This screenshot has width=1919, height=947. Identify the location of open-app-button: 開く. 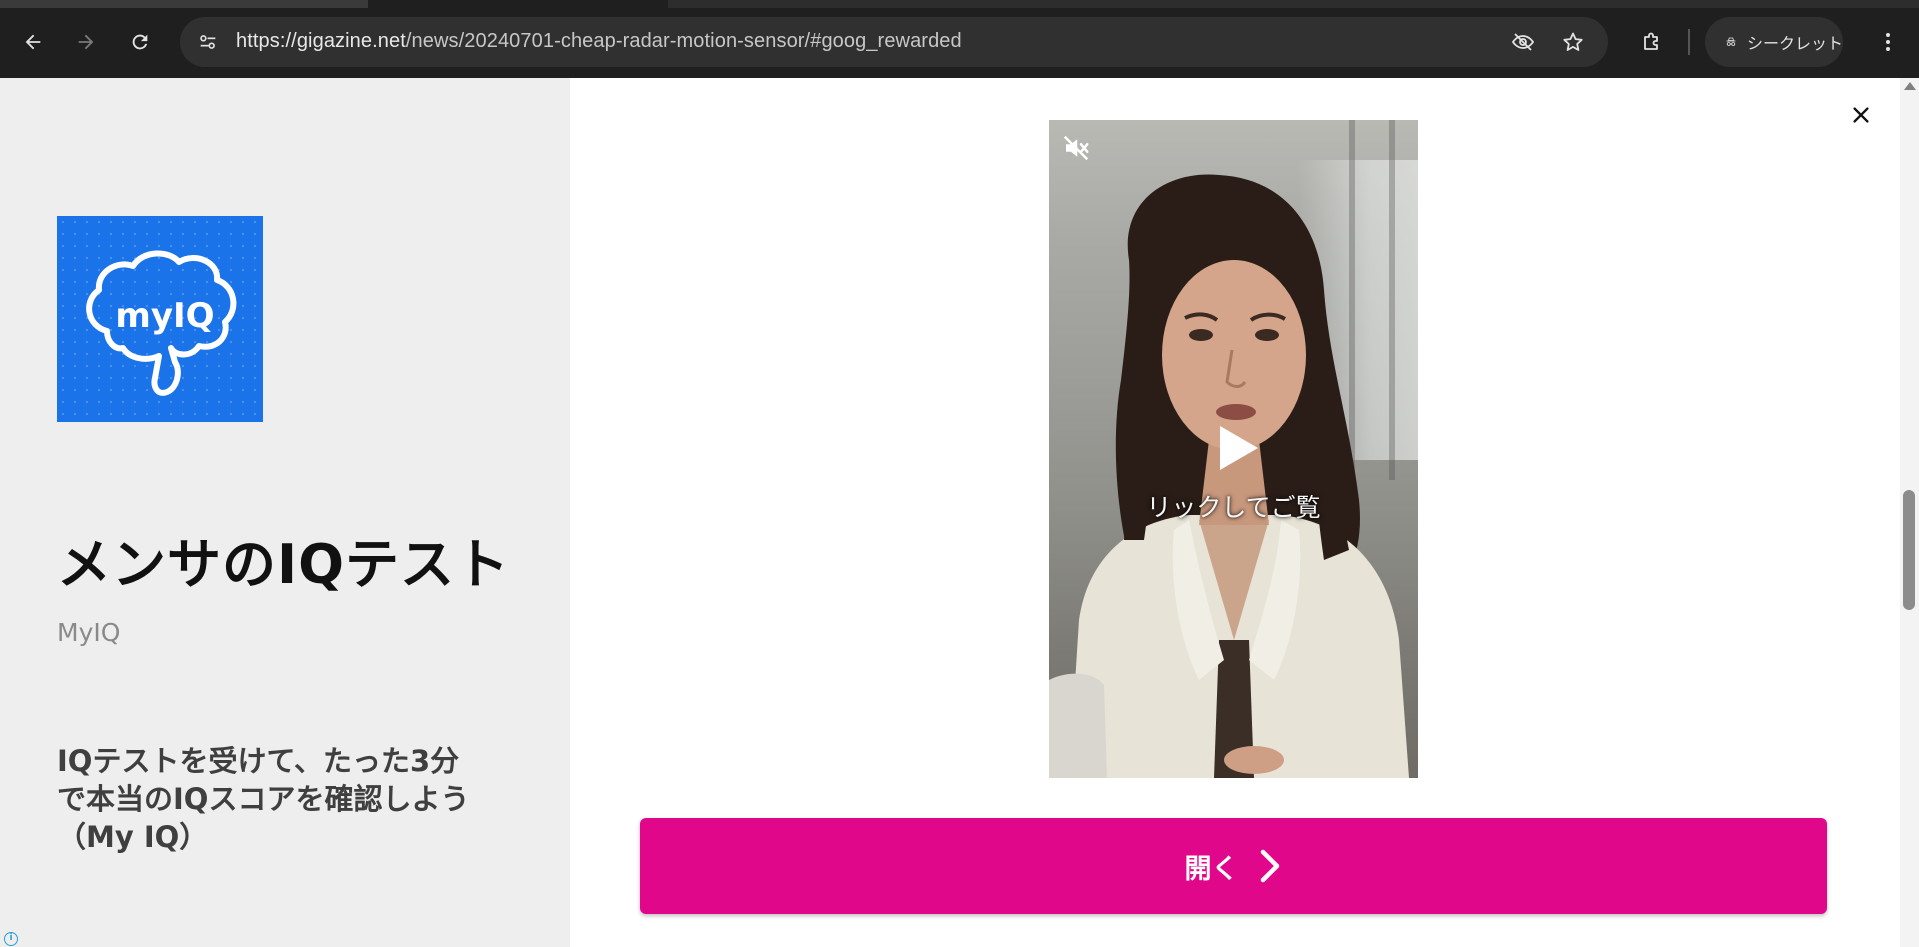
(1233, 866).